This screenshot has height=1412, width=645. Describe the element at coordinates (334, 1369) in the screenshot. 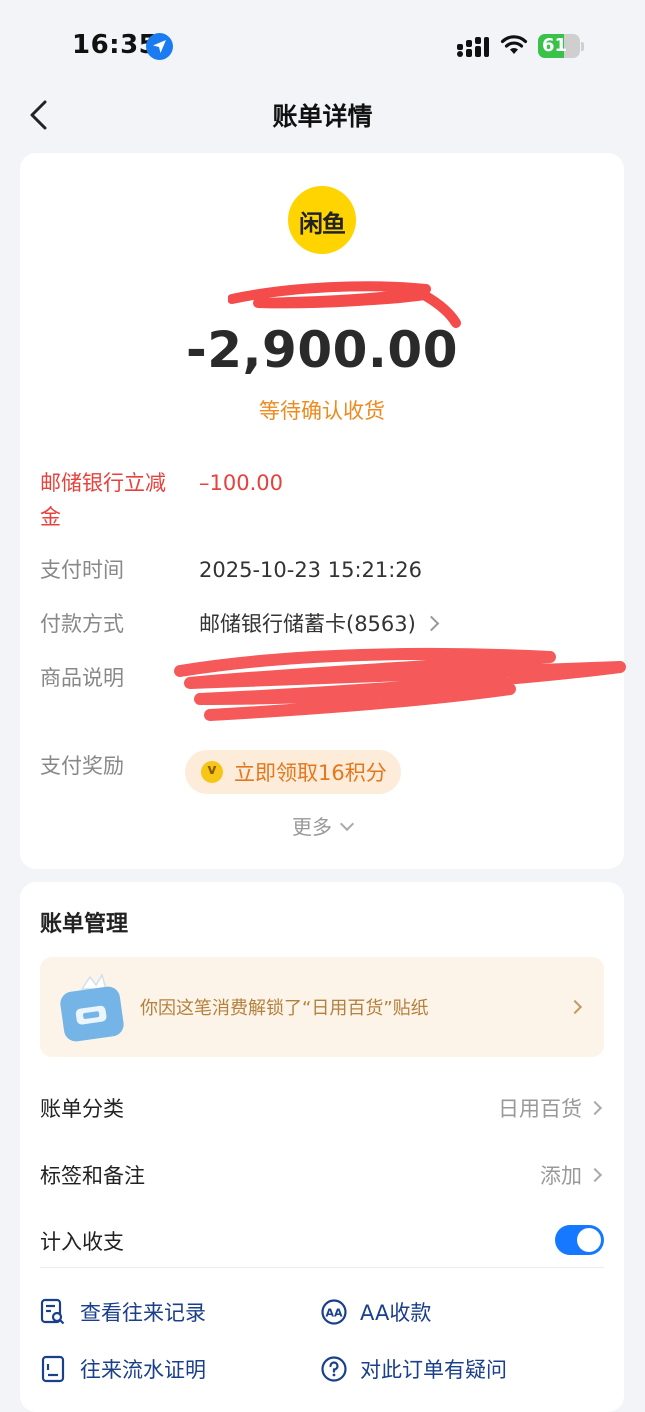

I see `question-circle-icon` at that location.